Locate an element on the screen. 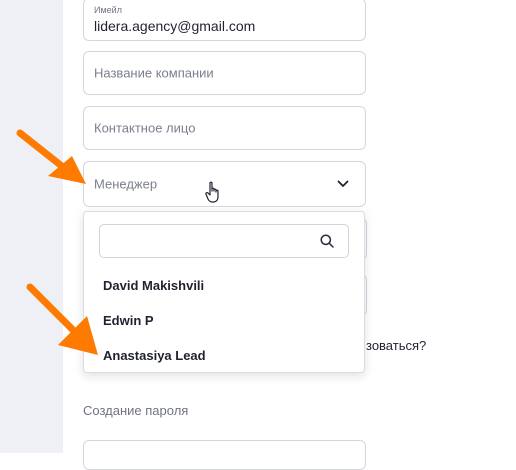 Image resolution: width=516 pixels, height=470 pixels. manager-select: Менеджер is located at coordinates (224, 184).